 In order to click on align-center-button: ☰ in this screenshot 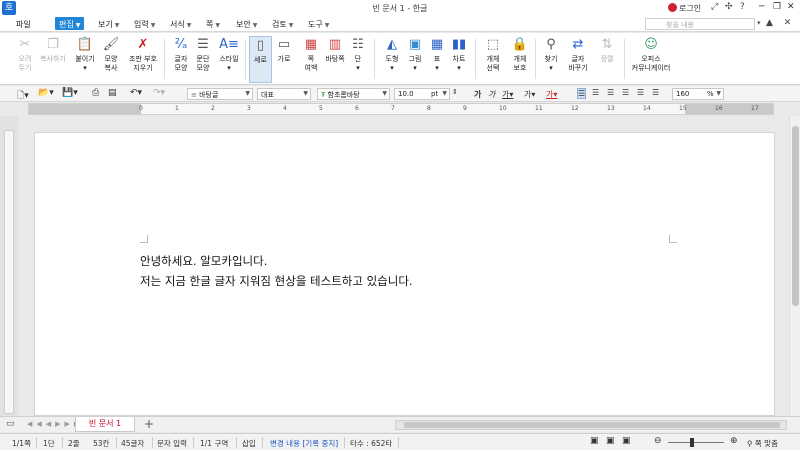, I will do `click(625, 92)`.